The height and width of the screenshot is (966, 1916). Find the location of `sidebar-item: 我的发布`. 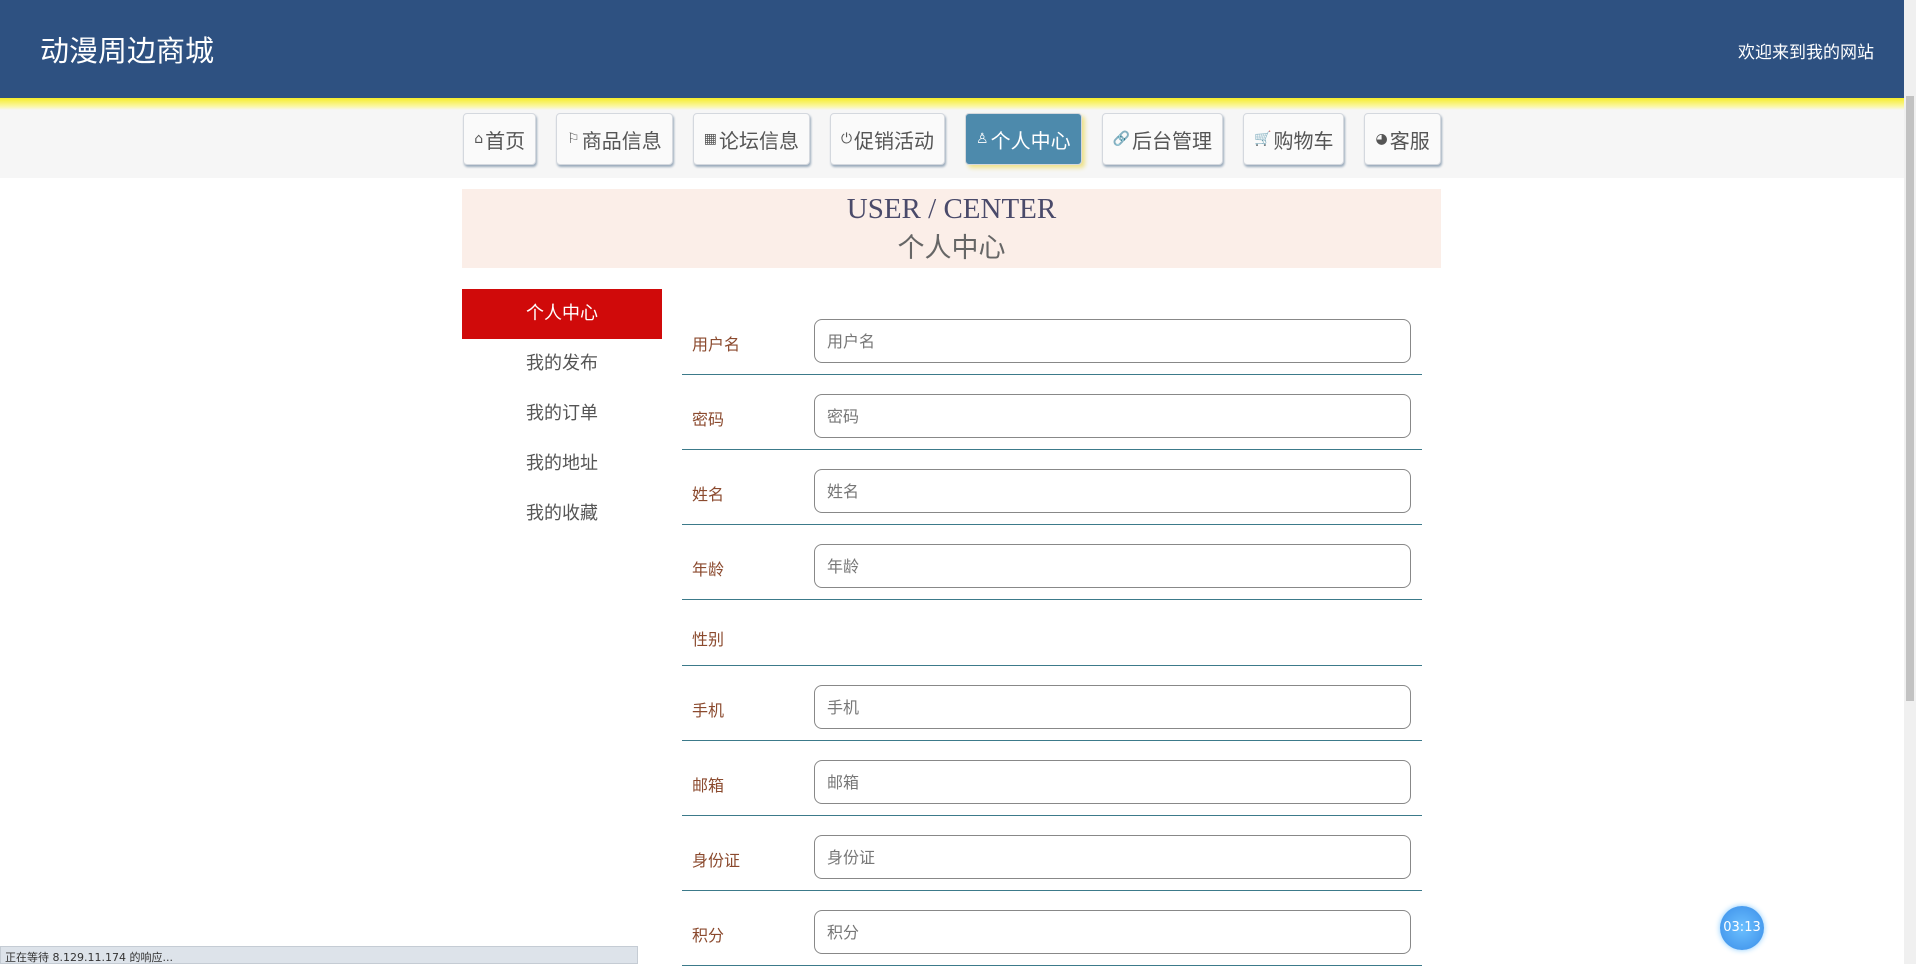

sidebar-item: 我的发布 is located at coordinates (562, 364).